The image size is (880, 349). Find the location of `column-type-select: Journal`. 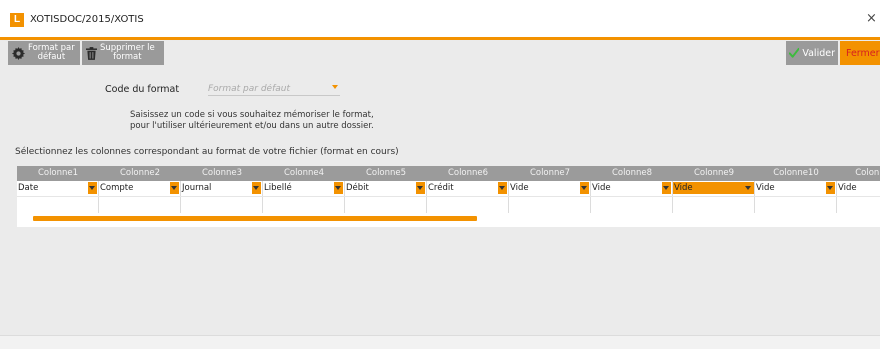

column-type-select: Journal is located at coordinates (221, 188).